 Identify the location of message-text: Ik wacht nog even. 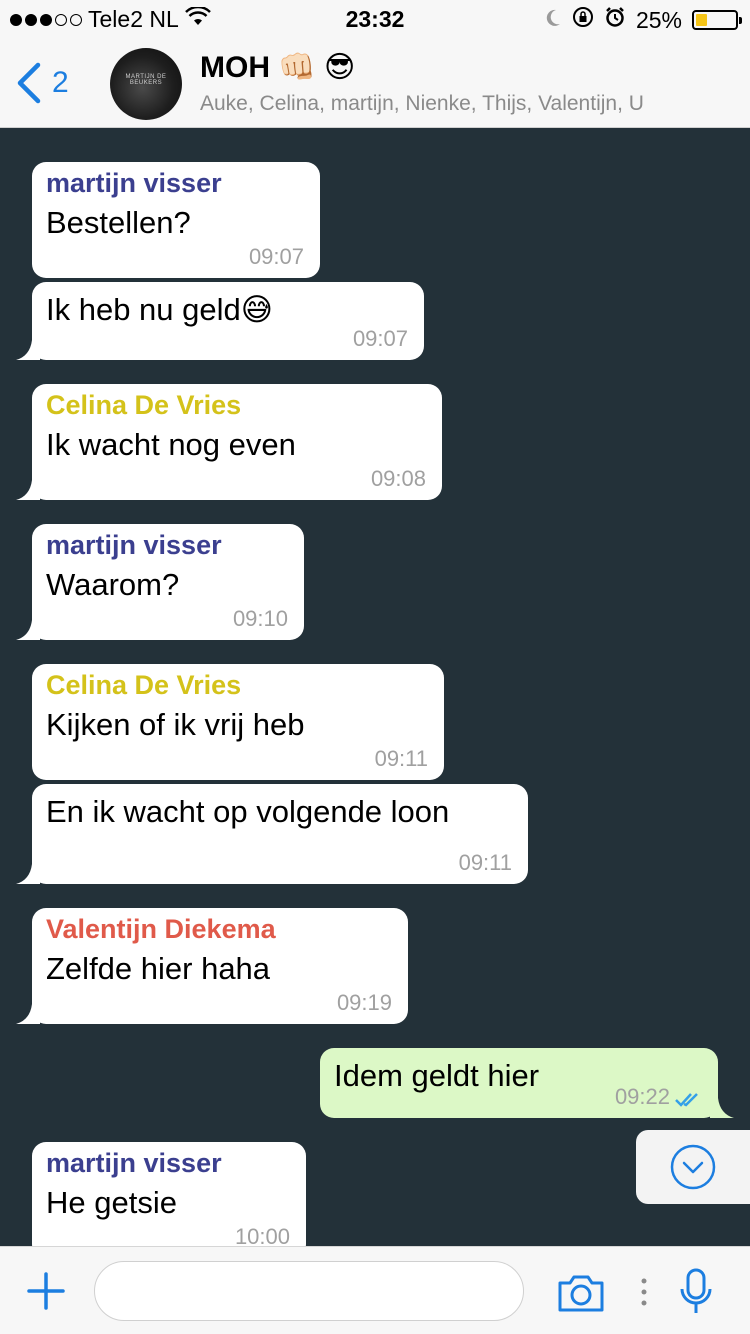
(171, 444).